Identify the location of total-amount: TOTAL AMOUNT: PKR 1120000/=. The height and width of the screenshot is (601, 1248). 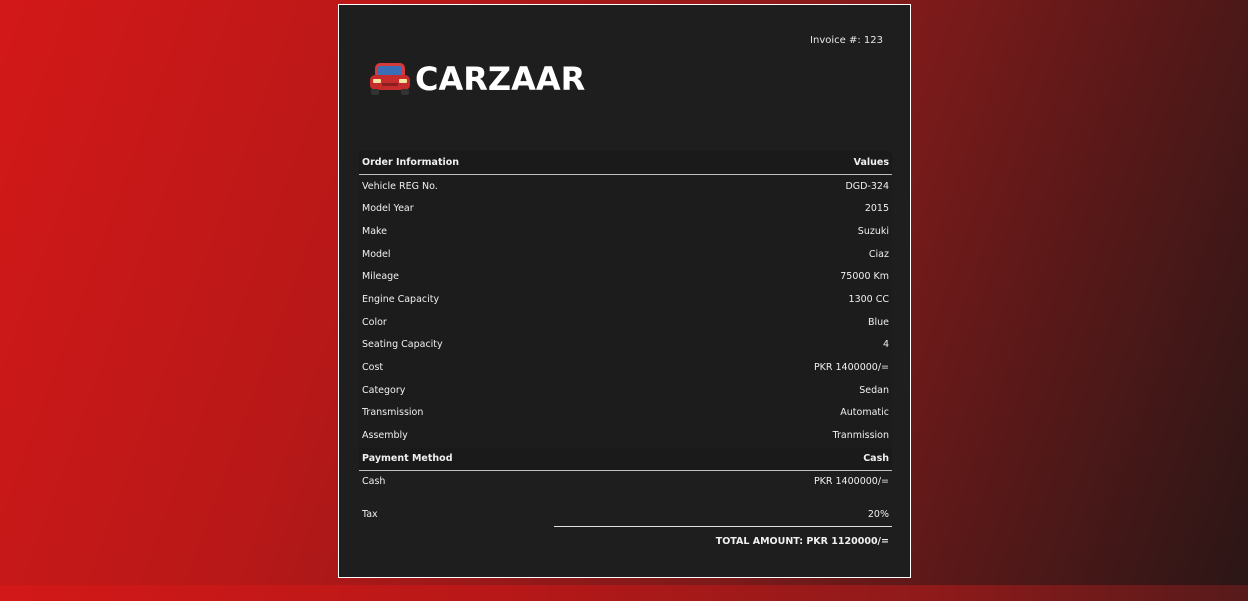
(722, 540).